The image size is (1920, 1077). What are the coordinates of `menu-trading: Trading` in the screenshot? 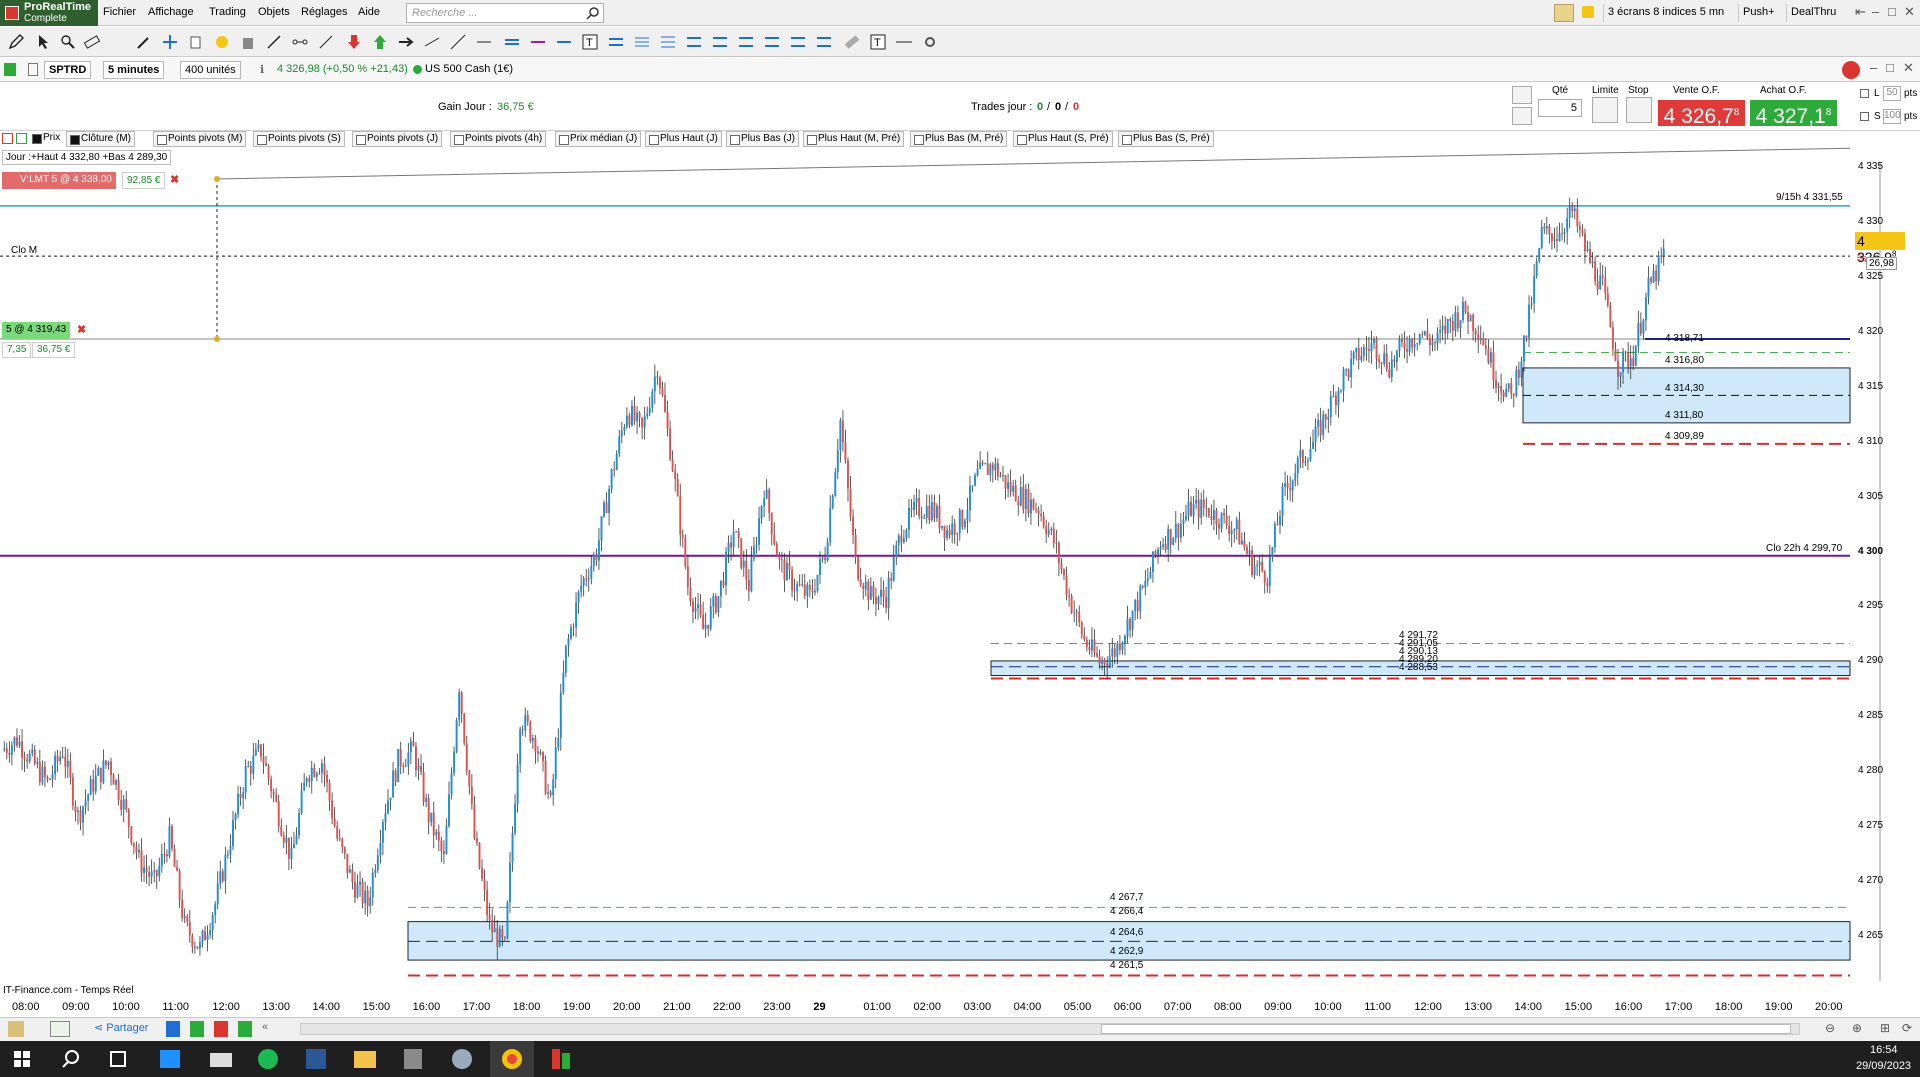 It's located at (227, 12).